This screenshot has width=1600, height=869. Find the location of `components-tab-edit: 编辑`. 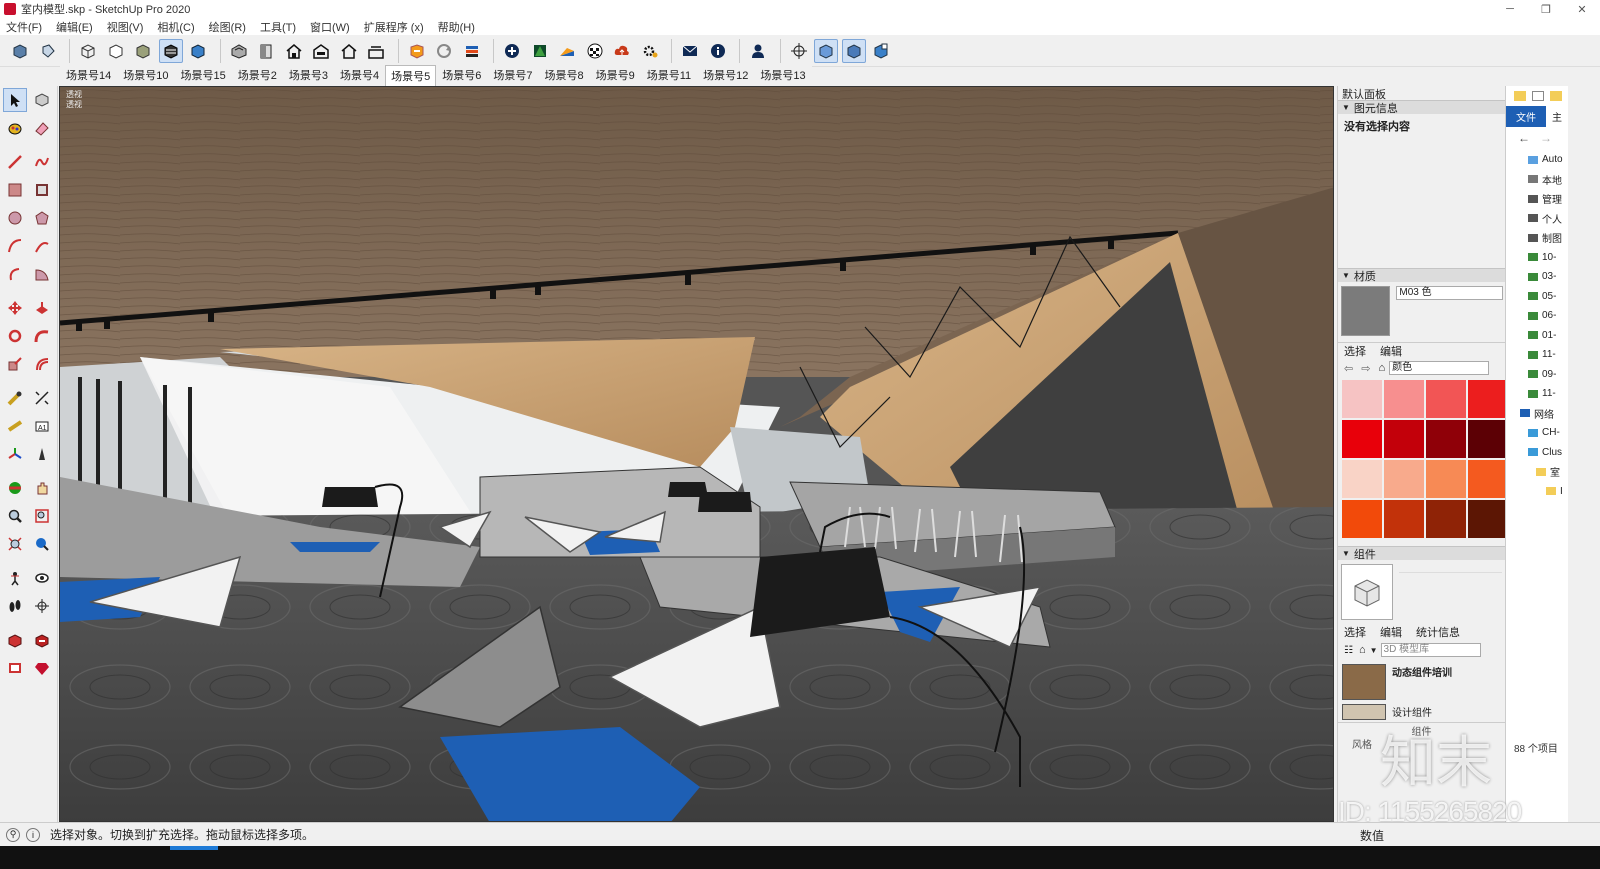

components-tab-edit: 编辑 is located at coordinates (1391, 632).